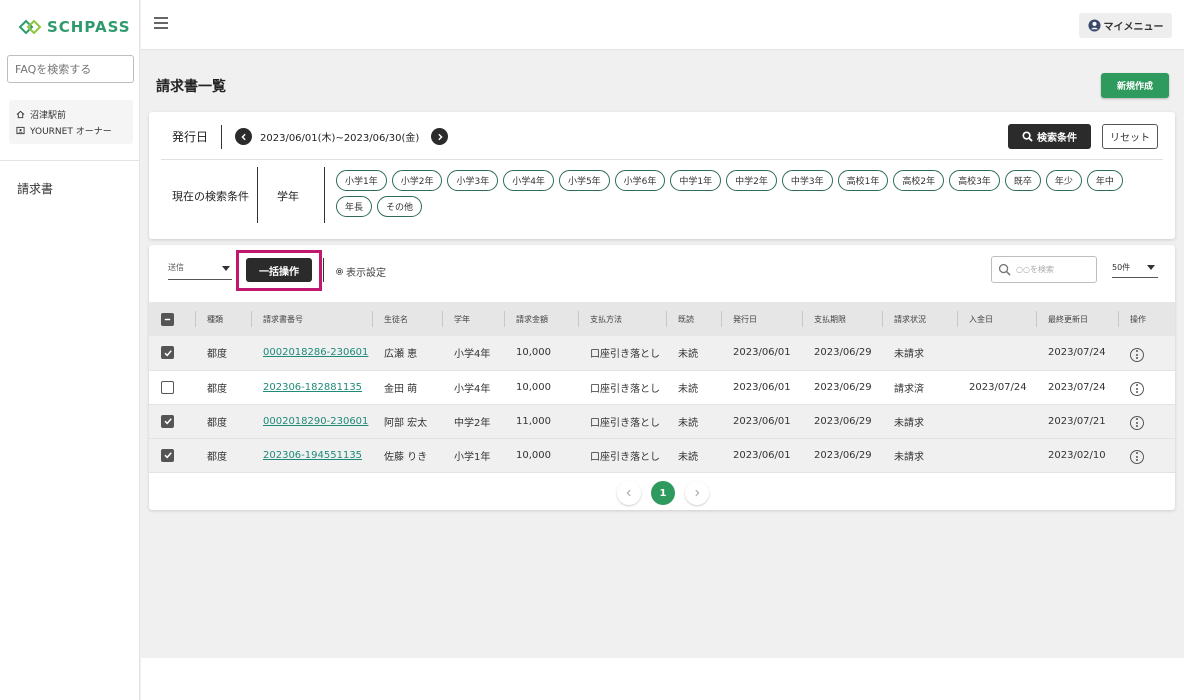 The width and height of the screenshot is (1200, 700). I want to click on grade-chip: 小学5年, so click(584, 180).